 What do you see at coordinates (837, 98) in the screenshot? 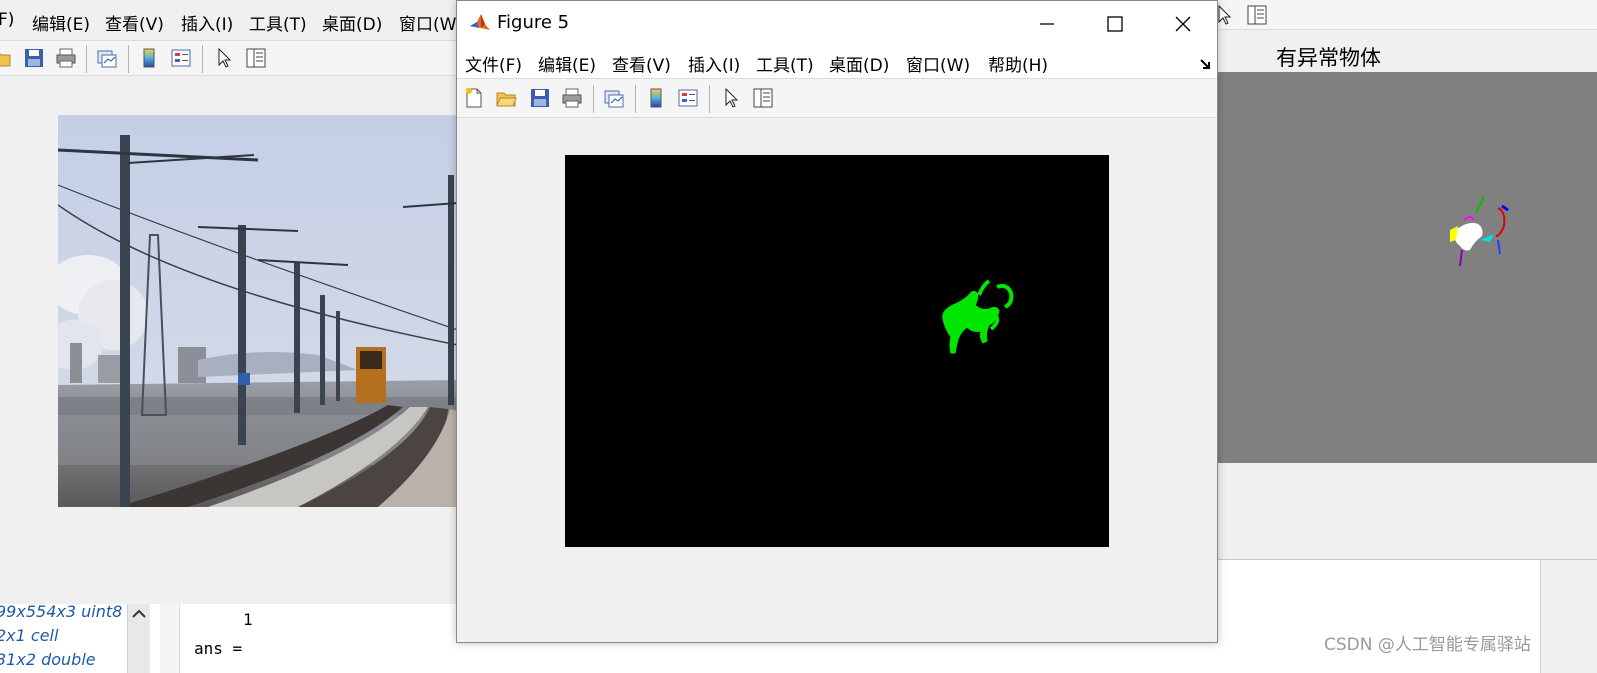
I see `figure5-toolbar` at bounding box center [837, 98].